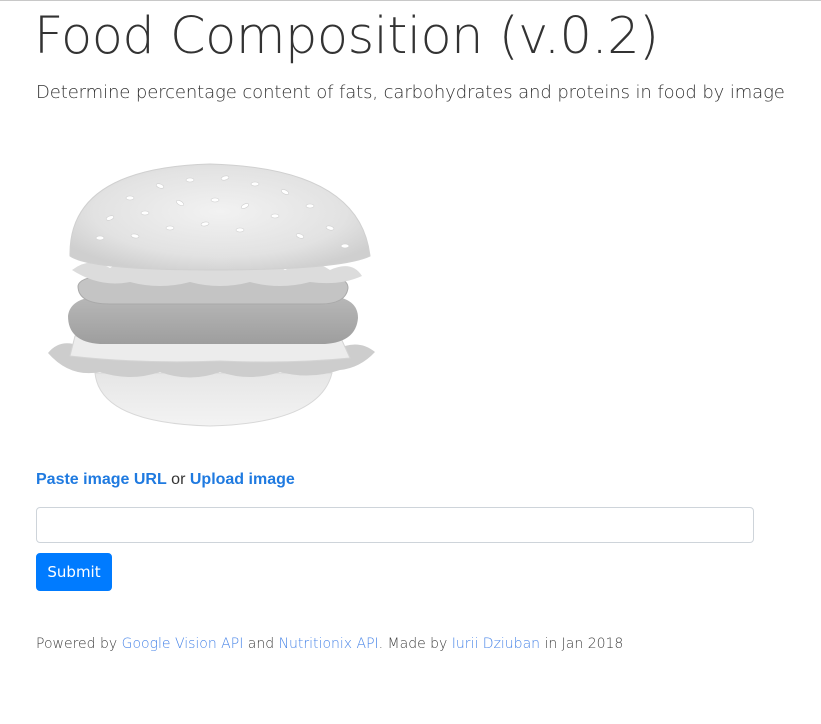 Image resolution: width=821 pixels, height=724 pixels. I want to click on submit-button: Submit, so click(74, 572).